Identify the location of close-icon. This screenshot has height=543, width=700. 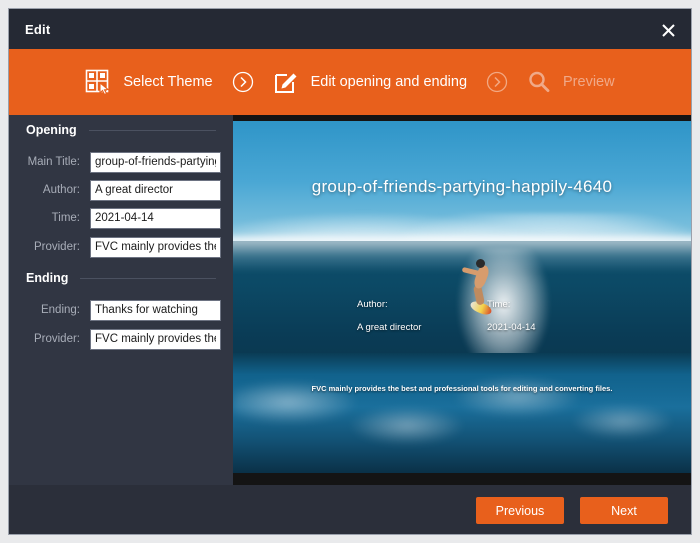
(668, 30).